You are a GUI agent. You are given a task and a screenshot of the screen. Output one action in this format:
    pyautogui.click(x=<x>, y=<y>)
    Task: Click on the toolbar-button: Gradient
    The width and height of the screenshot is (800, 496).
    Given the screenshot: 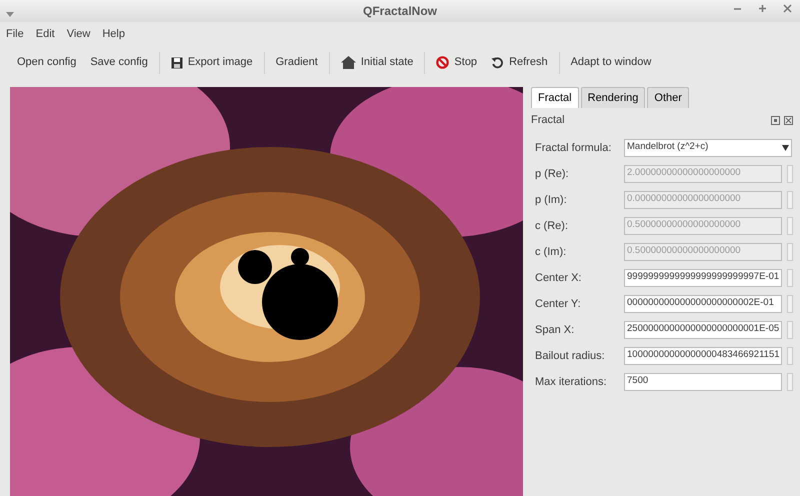 What is the action you would take?
    pyautogui.click(x=296, y=62)
    